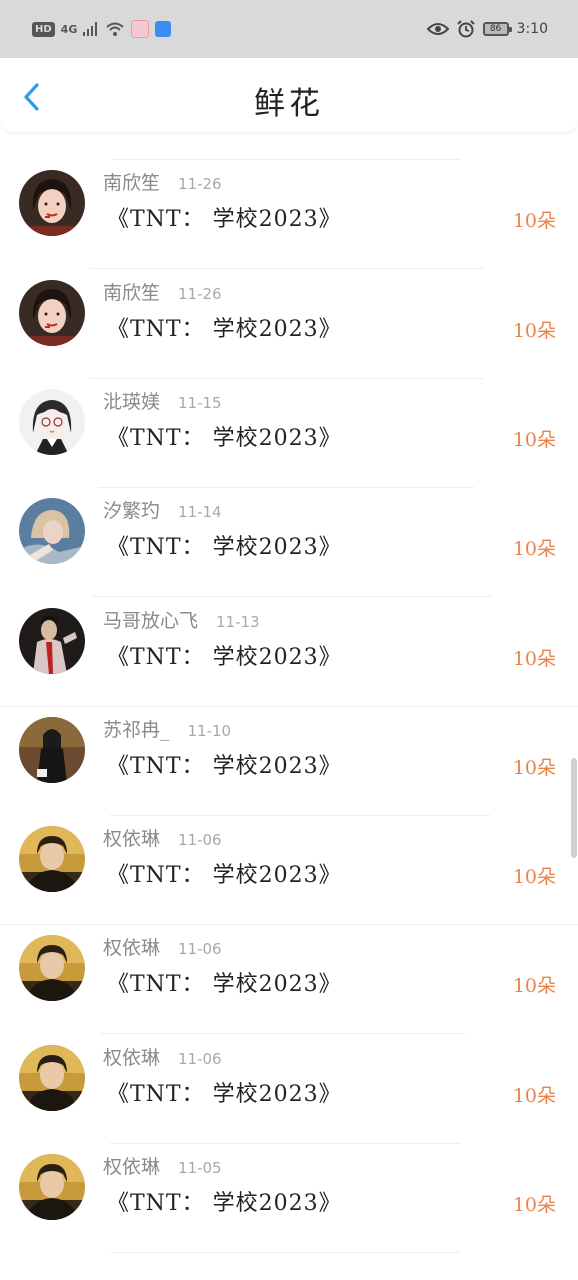  Describe the element at coordinates (574, 808) in the screenshot. I see `scrollbar-thumb` at that location.